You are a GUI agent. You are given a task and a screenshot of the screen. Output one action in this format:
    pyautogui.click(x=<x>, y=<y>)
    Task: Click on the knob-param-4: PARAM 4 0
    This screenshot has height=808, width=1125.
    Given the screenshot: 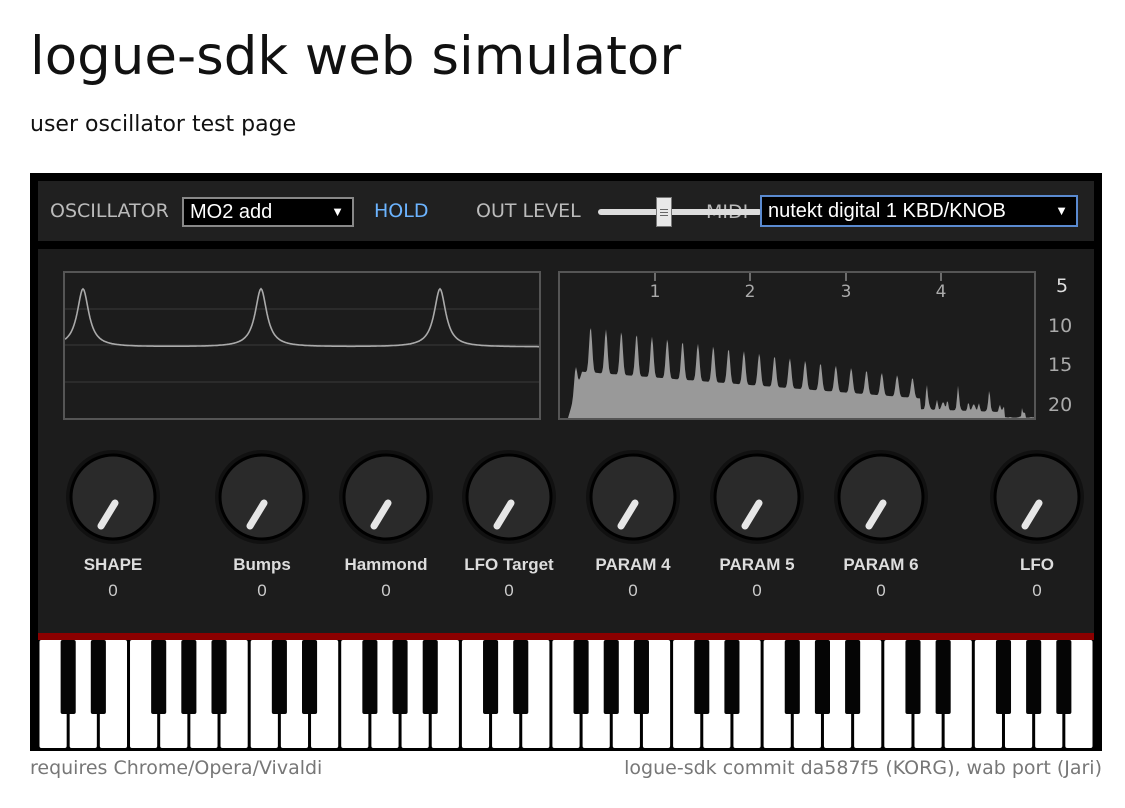 What is the action you would take?
    pyautogui.click(x=633, y=525)
    